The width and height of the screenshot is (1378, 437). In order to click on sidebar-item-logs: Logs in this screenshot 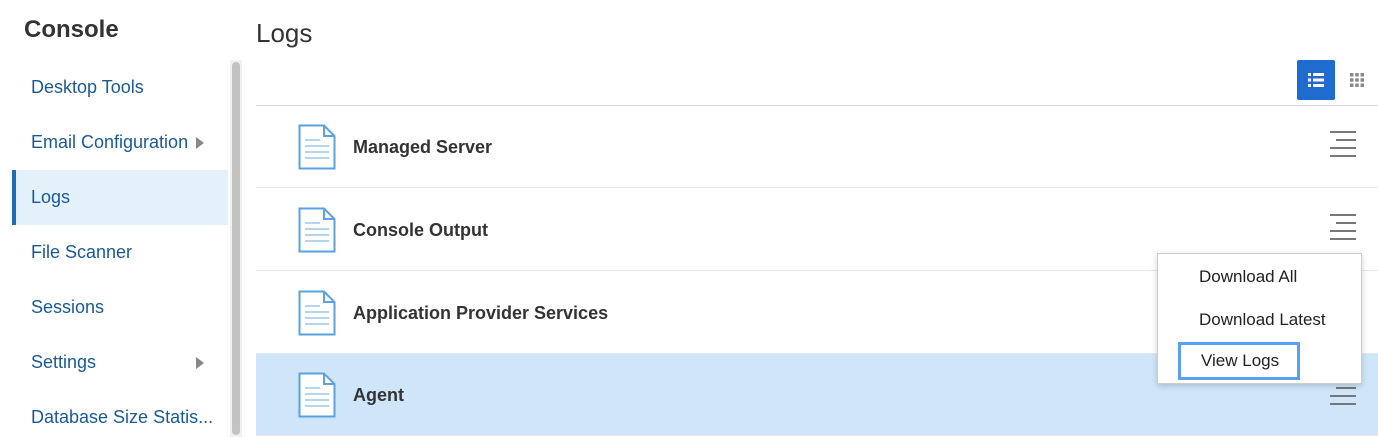, I will do `click(120, 197)`.